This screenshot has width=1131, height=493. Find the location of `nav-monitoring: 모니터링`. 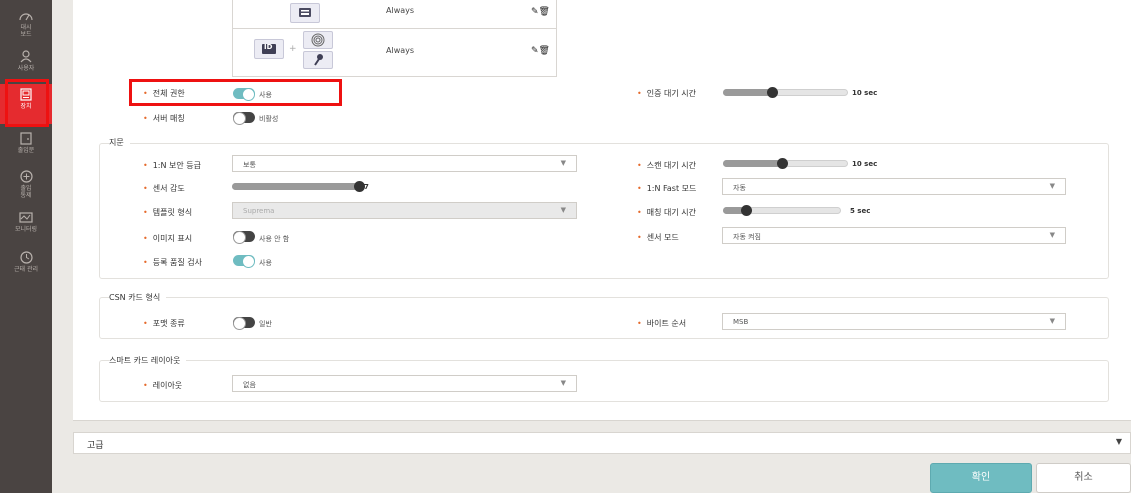

nav-monitoring: 모니터링 is located at coordinates (26, 228).